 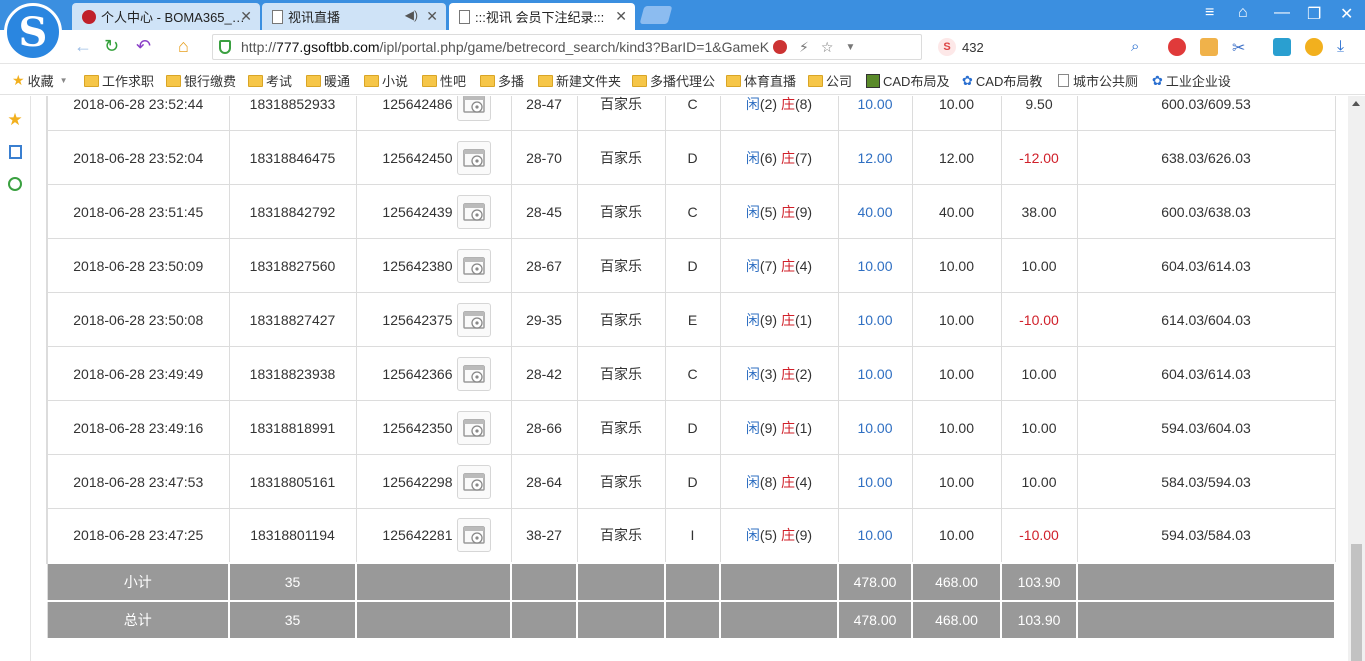 What do you see at coordinates (1243, 13) in the screenshot?
I see `skin-icon: ⌂` at bounding box center [1243, 13].